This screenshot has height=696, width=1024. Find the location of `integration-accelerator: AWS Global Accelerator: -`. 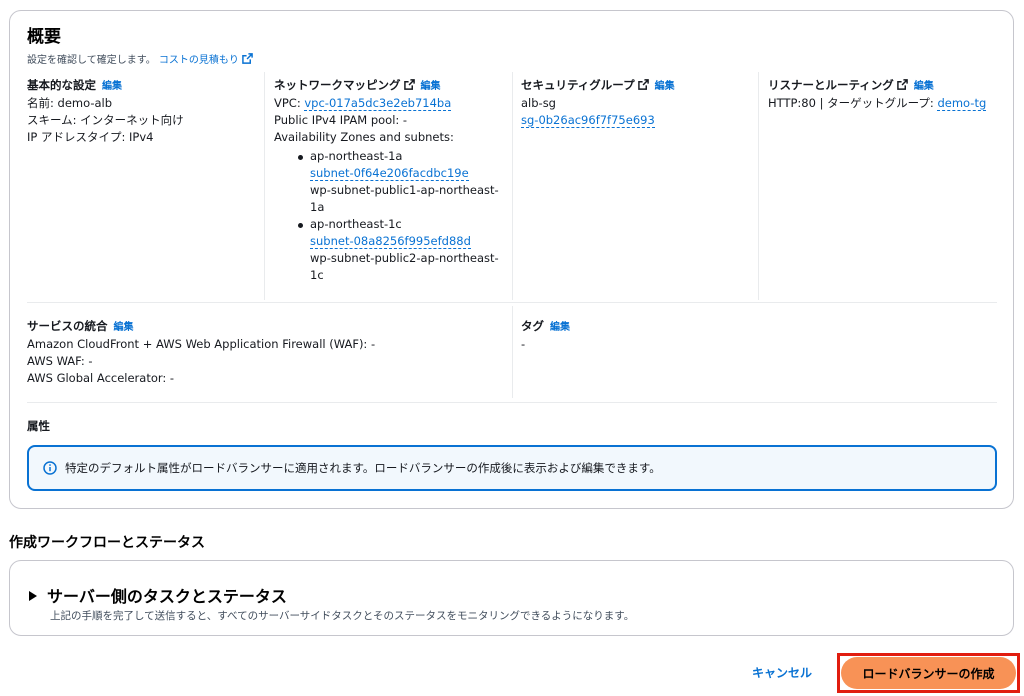

integration-accelerator: AWS Global Accelerator: - is located at coordinates (101, 378).